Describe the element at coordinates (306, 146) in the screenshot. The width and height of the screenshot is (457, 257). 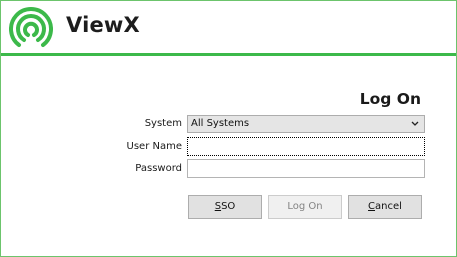
I see `username-field` at that location.